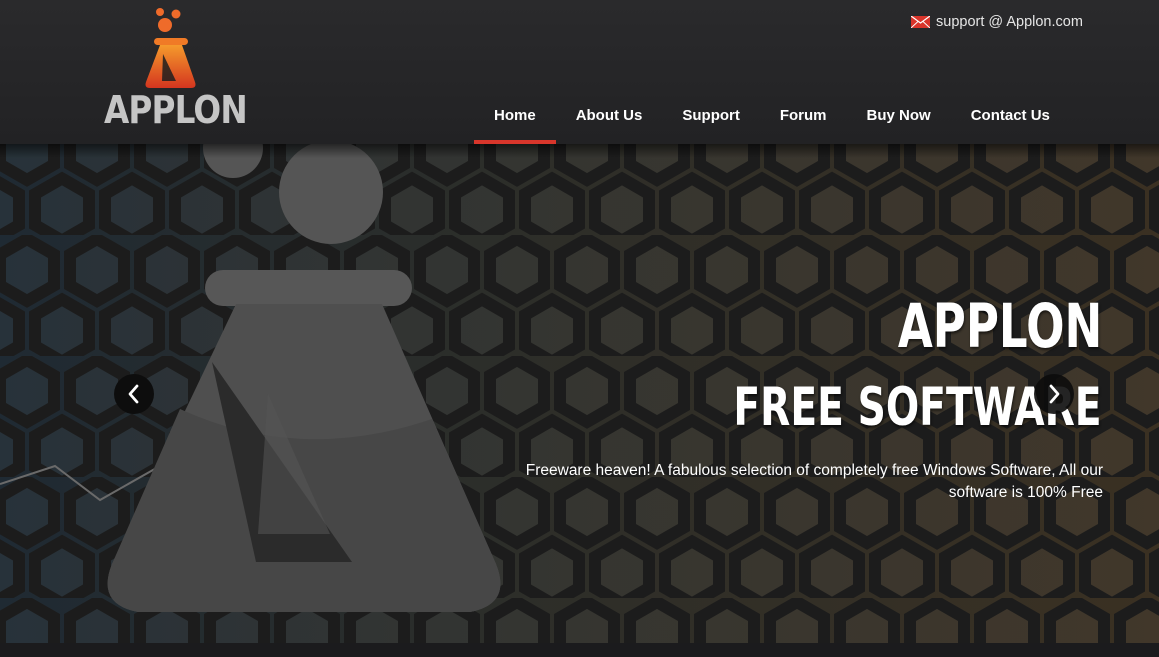 The width and height of the screenshot is (1159, 657). I want to click on slider-prev-button, so click(134, 394).